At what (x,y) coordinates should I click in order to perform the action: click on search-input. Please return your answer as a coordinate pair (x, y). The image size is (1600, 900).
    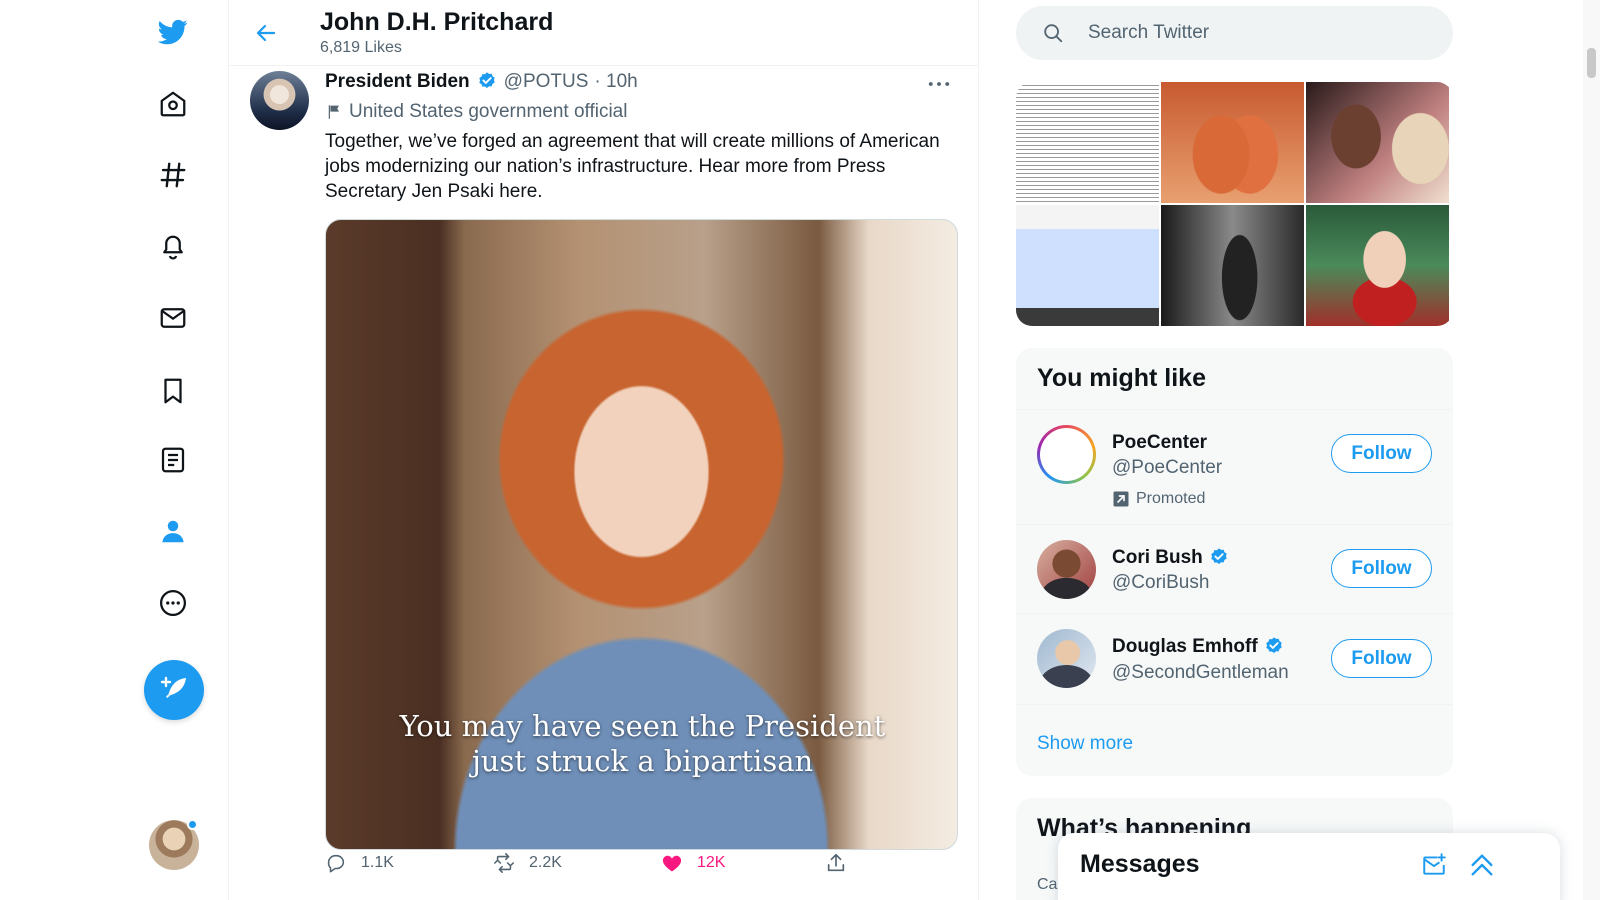
    Looking at the image, I should click on (1258, 33).